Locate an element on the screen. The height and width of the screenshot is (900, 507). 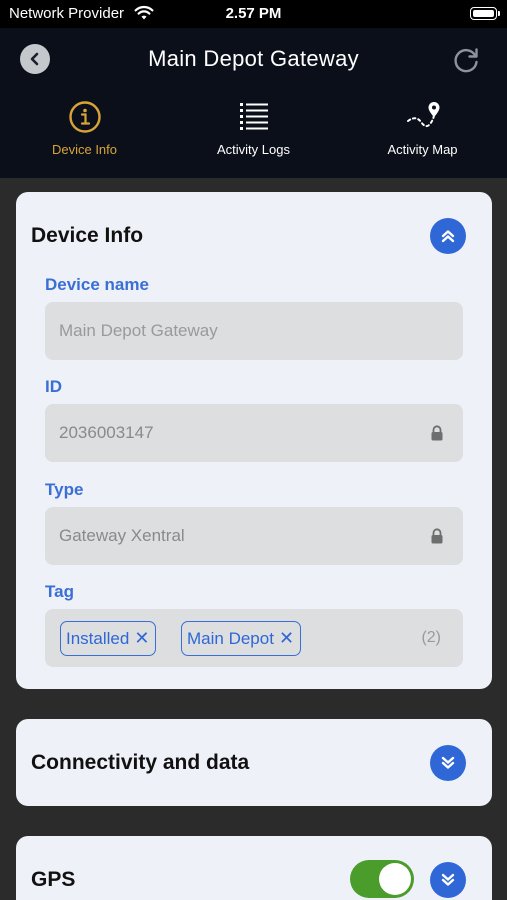
tab-bar: Device Info Activity Logs Activity Map is located at coordinates (253, 133).